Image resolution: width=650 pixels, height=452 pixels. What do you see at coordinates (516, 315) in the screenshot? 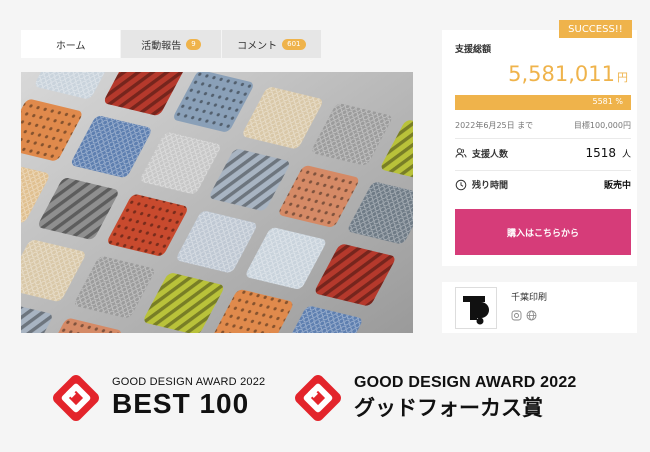
I see `instagram-icon` at bounding box center [516, 315].